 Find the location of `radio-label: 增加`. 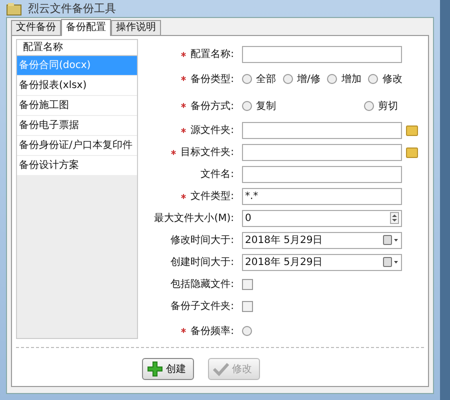

radio-label: 增加 is located at coordinates (351, 79).